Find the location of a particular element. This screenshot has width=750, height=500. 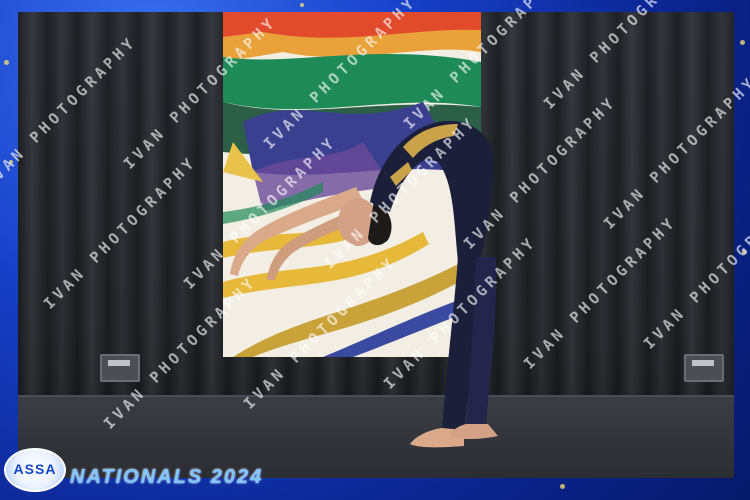

assa-logo: ASSA is located at coordinates (35, 470).